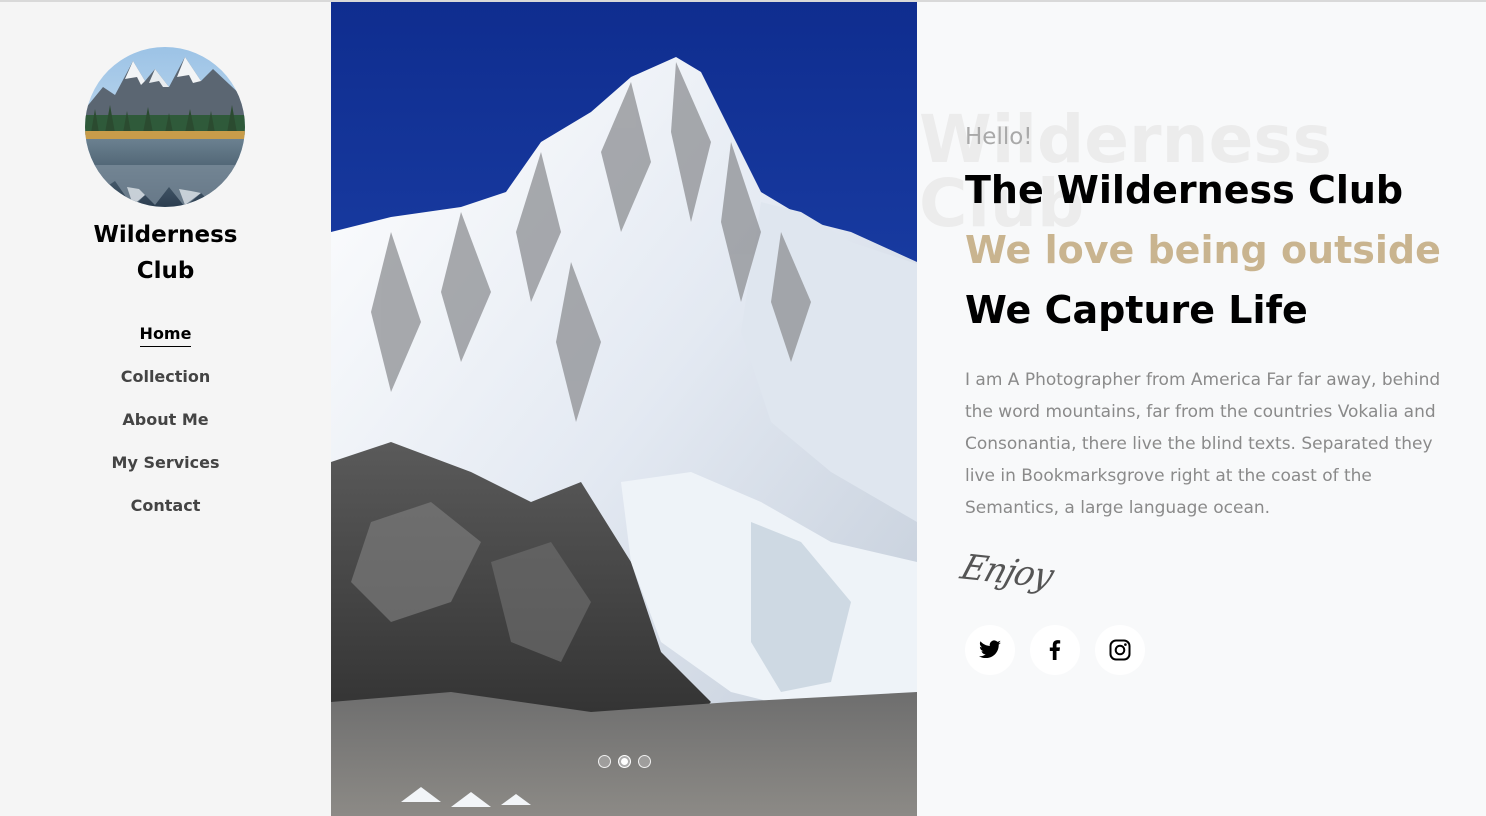 Image resolution: width=1486 pixels, height=816 pixels. I want to click on brand-line-2: Club, so click(165, 271).